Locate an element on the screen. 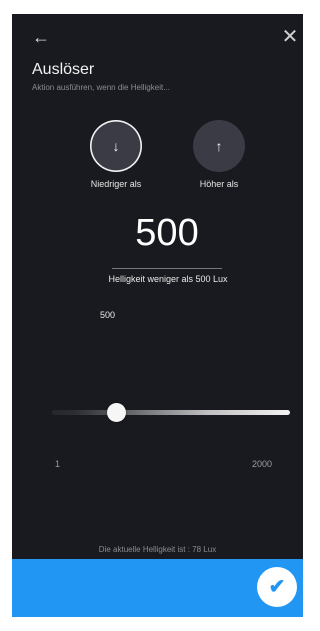 This screenshot has width=320, height=631. slider-track is located at coordinates (171, 412).